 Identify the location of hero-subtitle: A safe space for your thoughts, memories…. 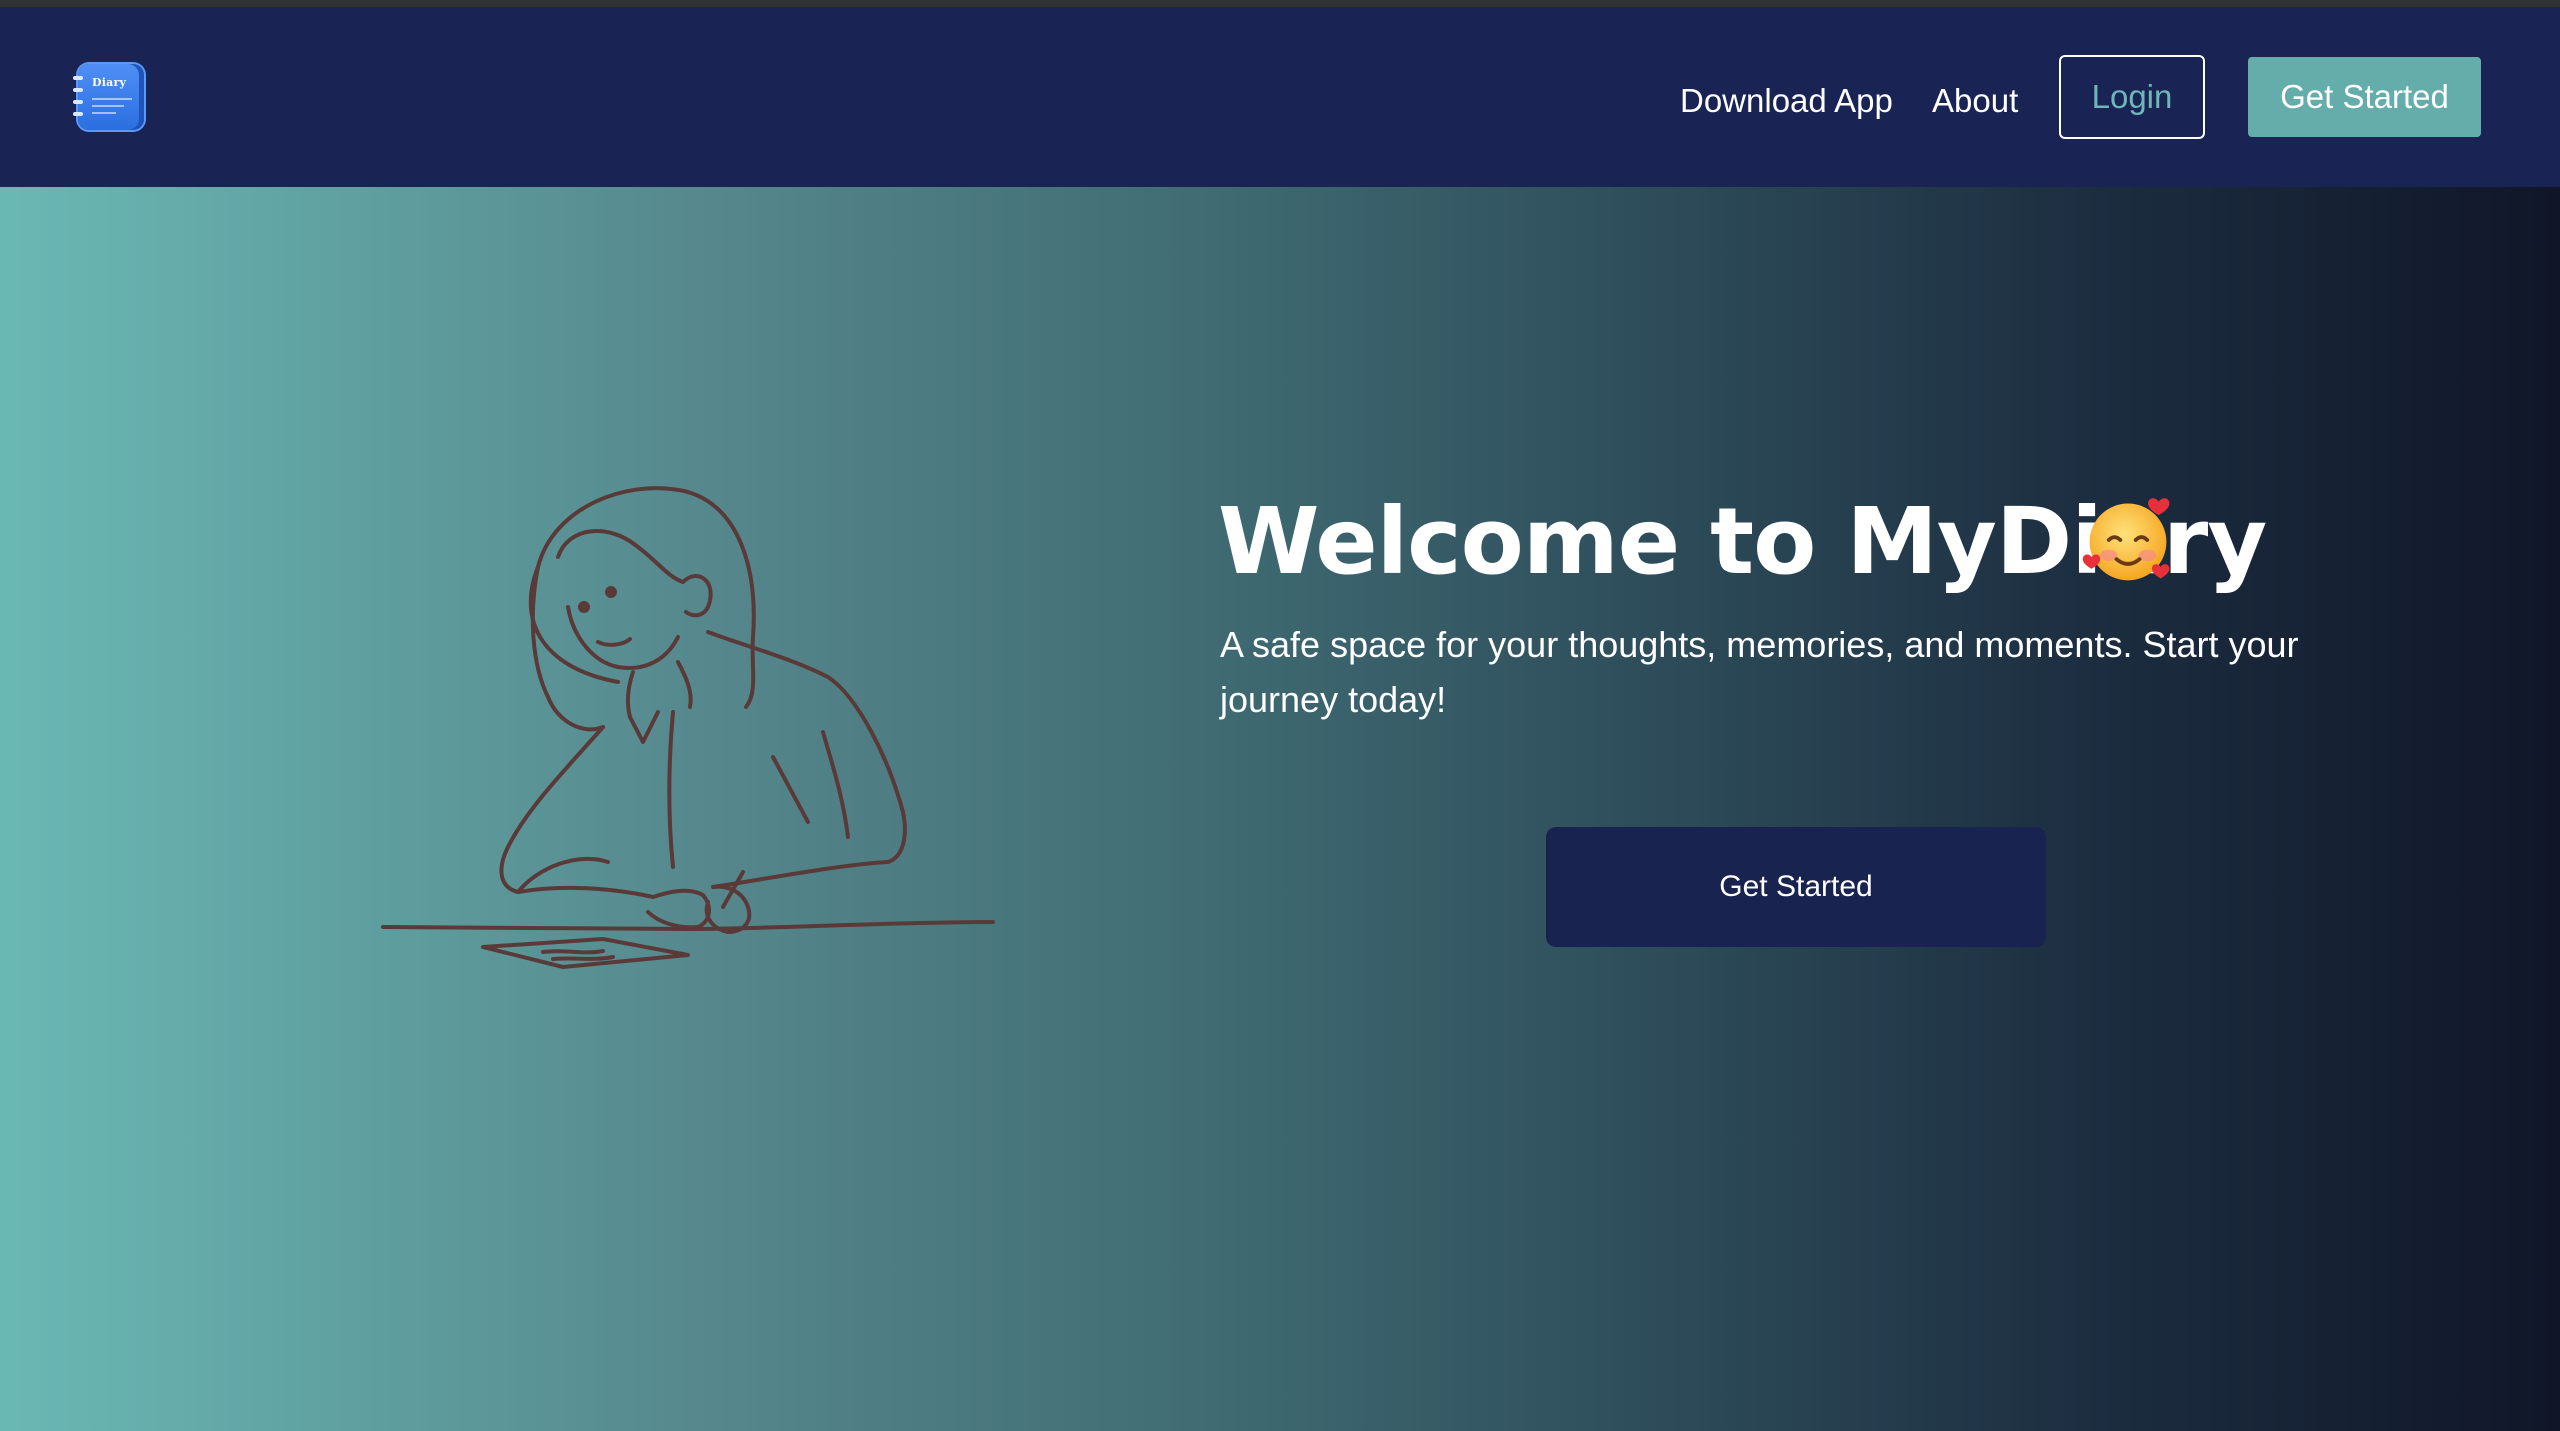
(1759, 672).